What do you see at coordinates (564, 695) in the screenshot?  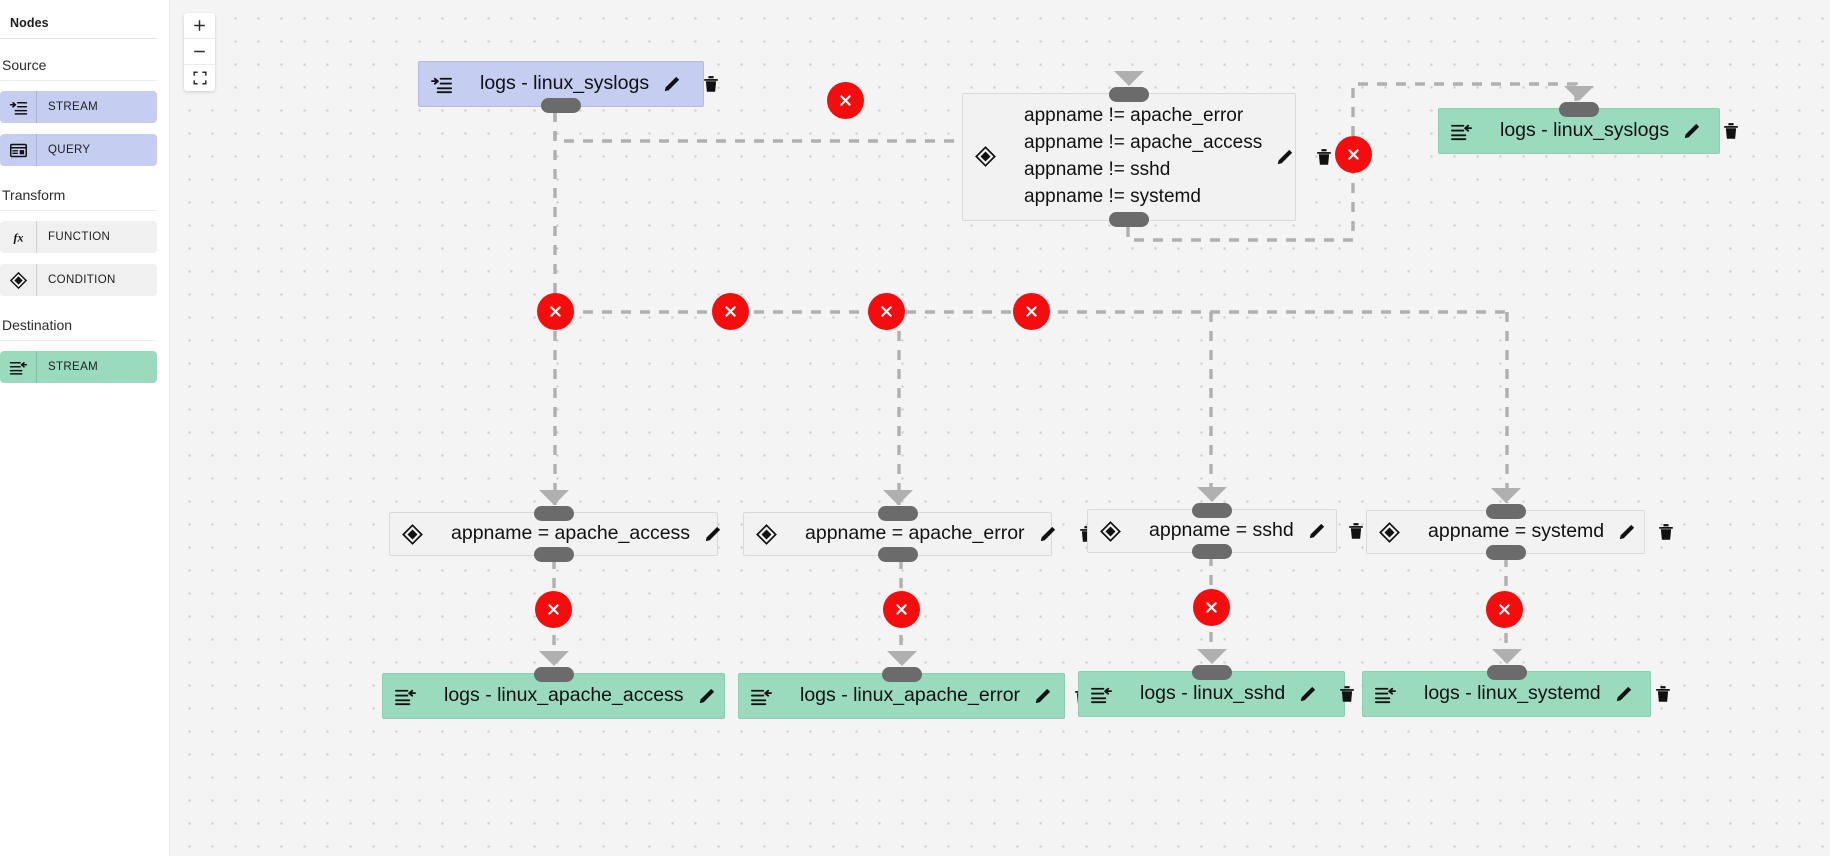 I see `node-label: logs - linux_apache_access` at bounding box center [564, 695].